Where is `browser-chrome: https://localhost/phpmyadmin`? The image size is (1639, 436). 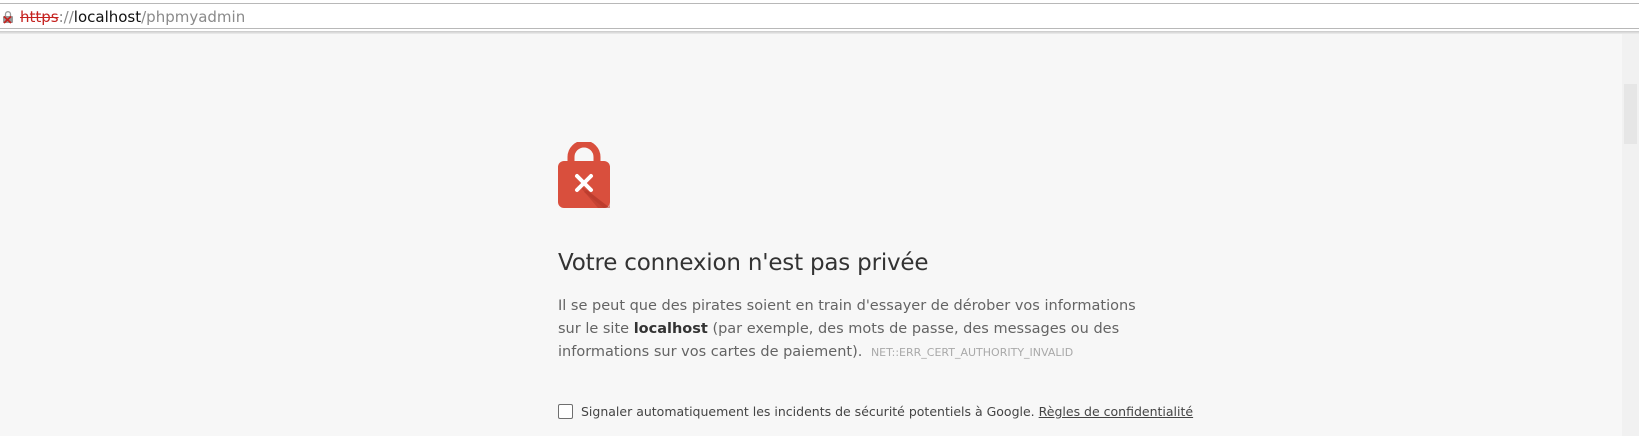
browser-chrome: https://localhost/phpmyadmin is located at coordinates (819, 17).